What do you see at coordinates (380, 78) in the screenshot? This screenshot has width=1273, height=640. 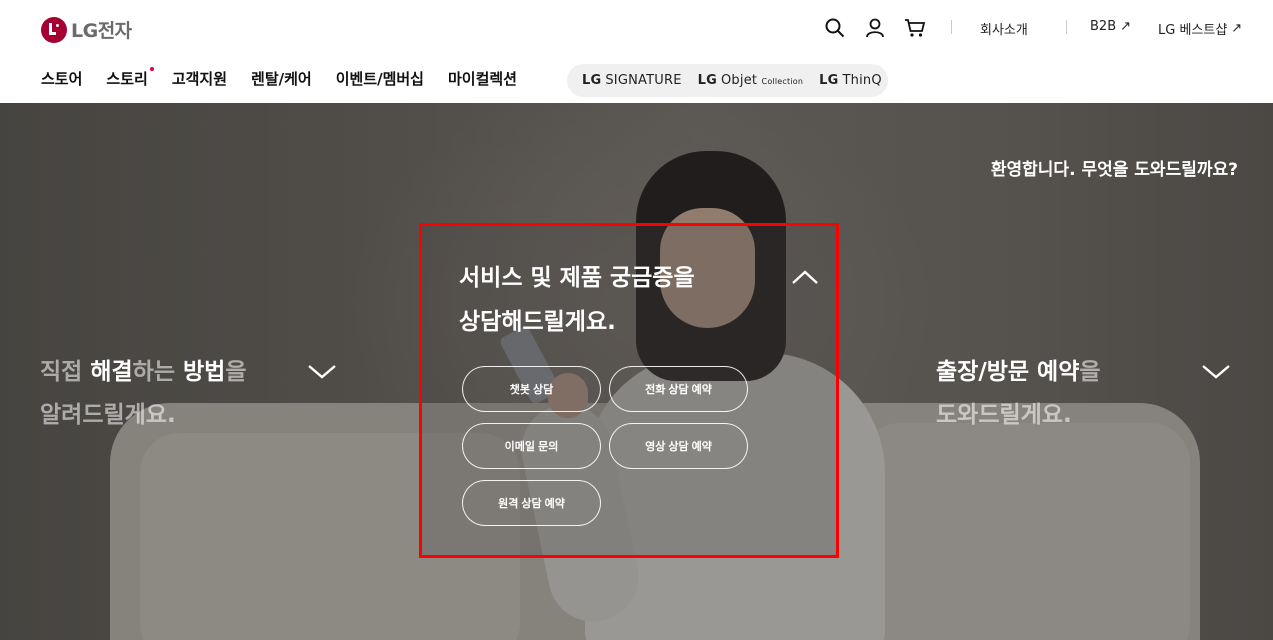 I see `nav-item-event: 이벤트/멤버십` at bounding box center [380, 78].